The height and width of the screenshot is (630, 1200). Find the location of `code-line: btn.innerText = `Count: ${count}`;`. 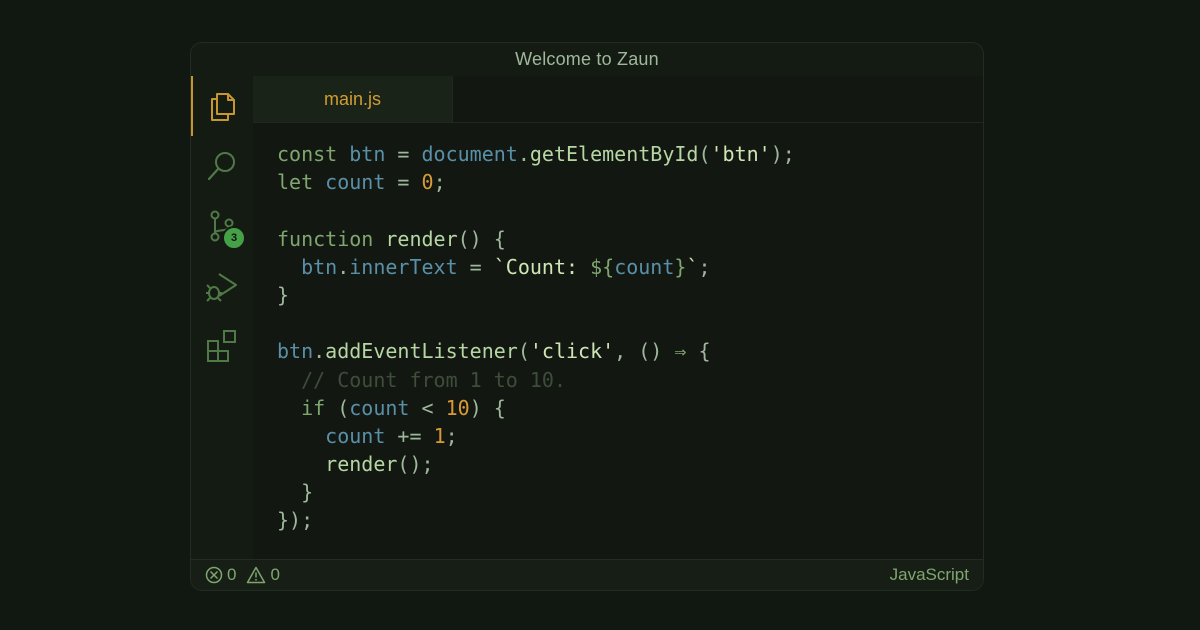

code-line: btn.innerText = `Count: ${count}`; is located at coordinates (536, 267).